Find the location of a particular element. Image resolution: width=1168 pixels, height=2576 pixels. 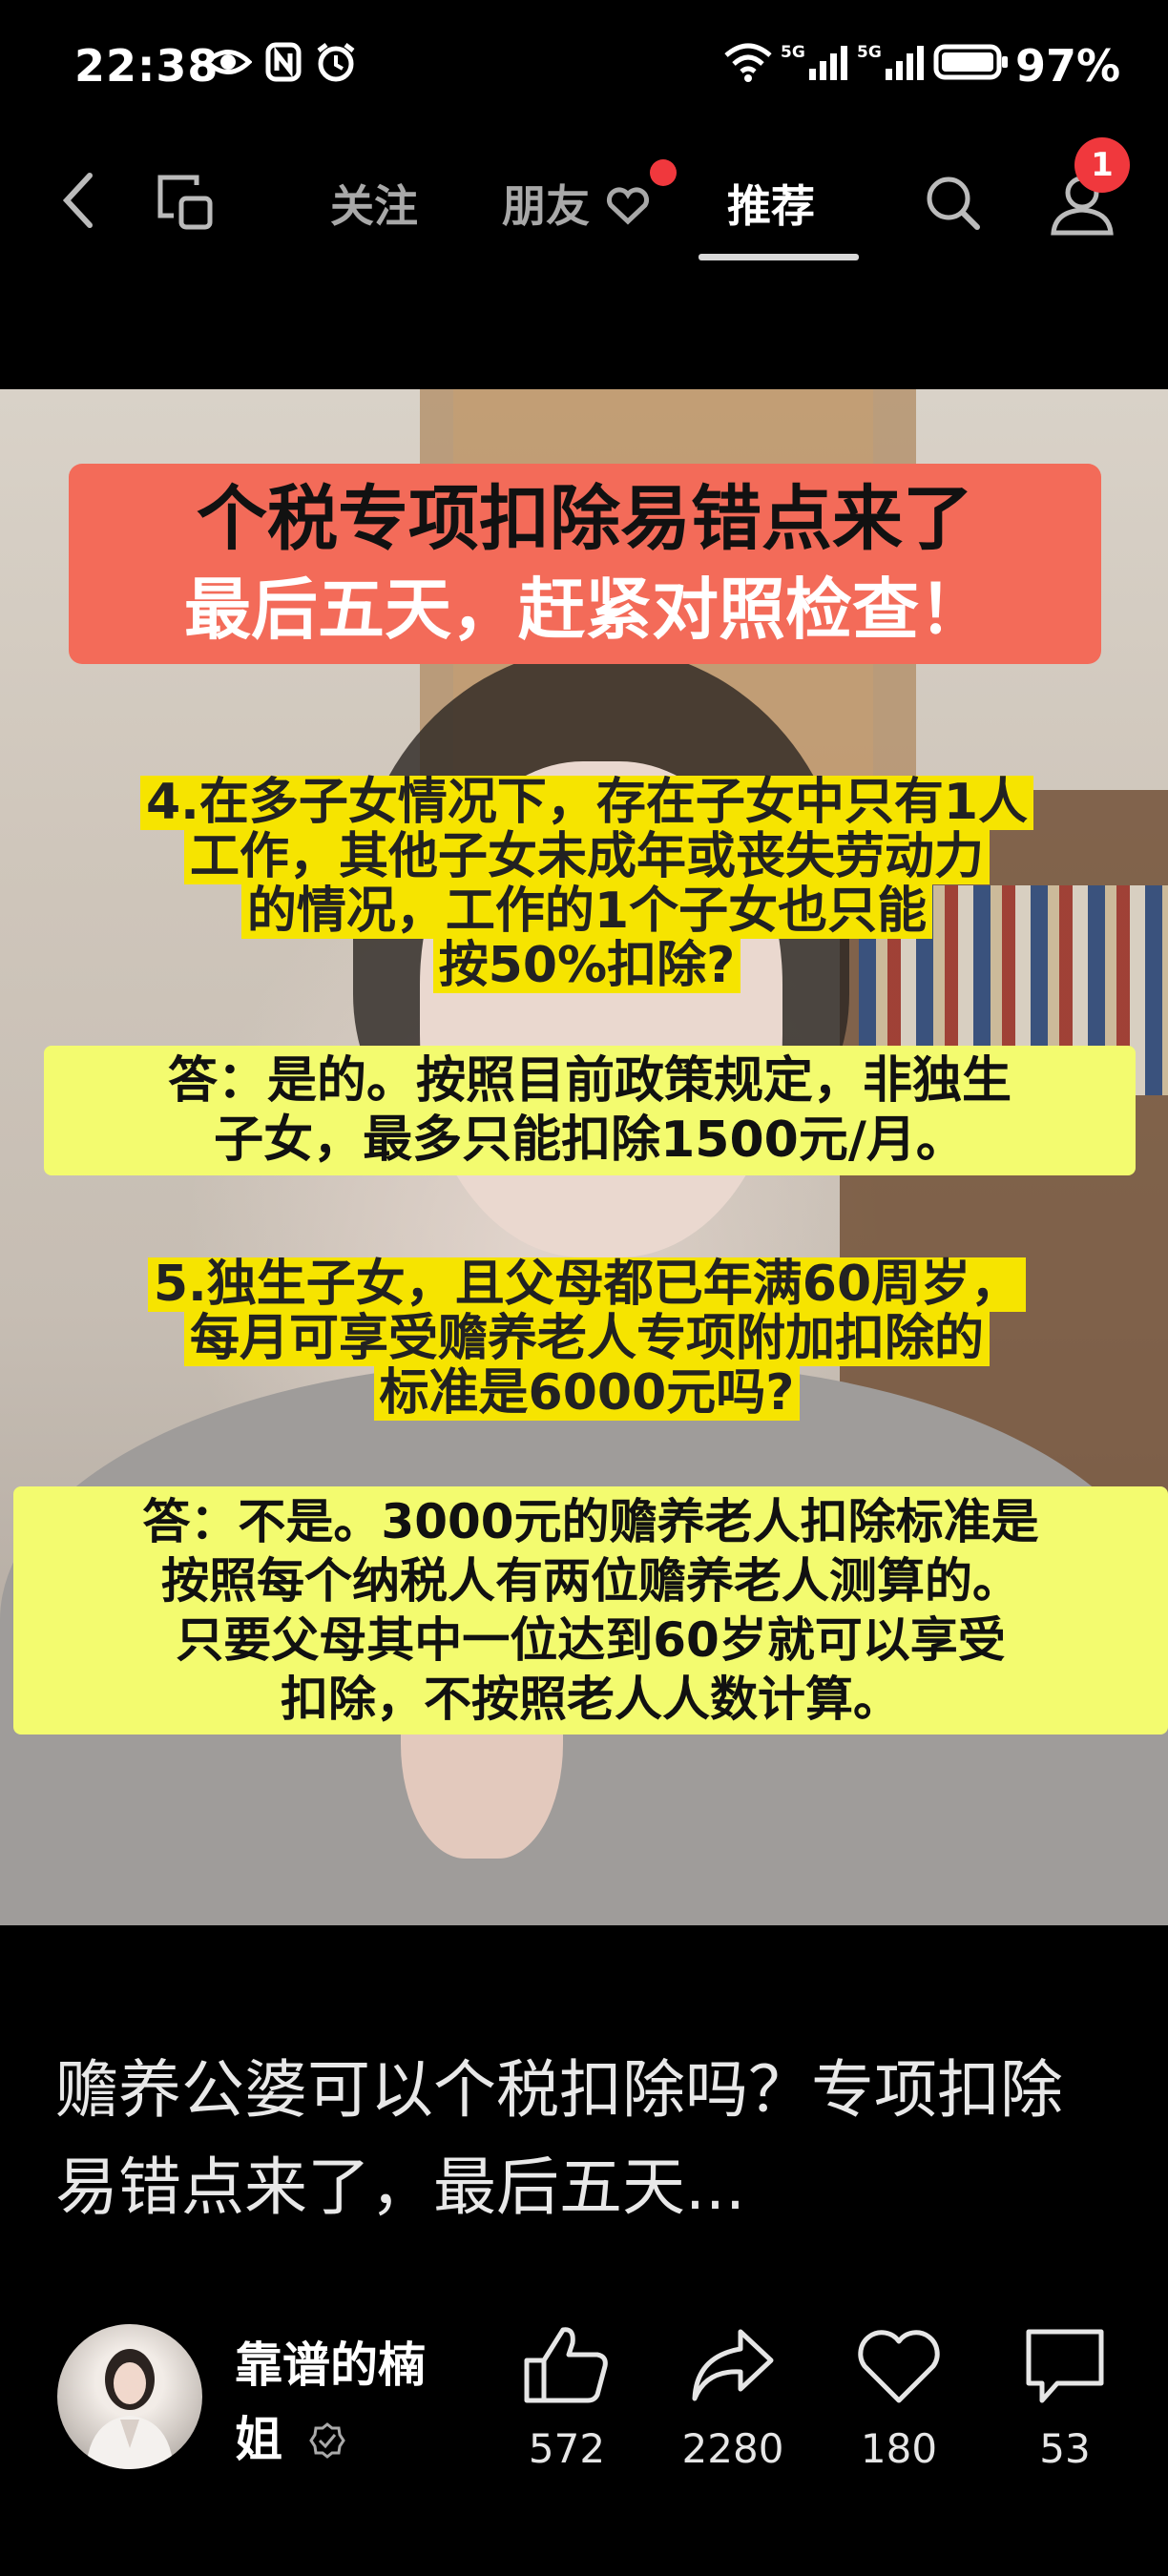

author-name-line1: 靠谱的楠 is located at coordinates (330, 2365).